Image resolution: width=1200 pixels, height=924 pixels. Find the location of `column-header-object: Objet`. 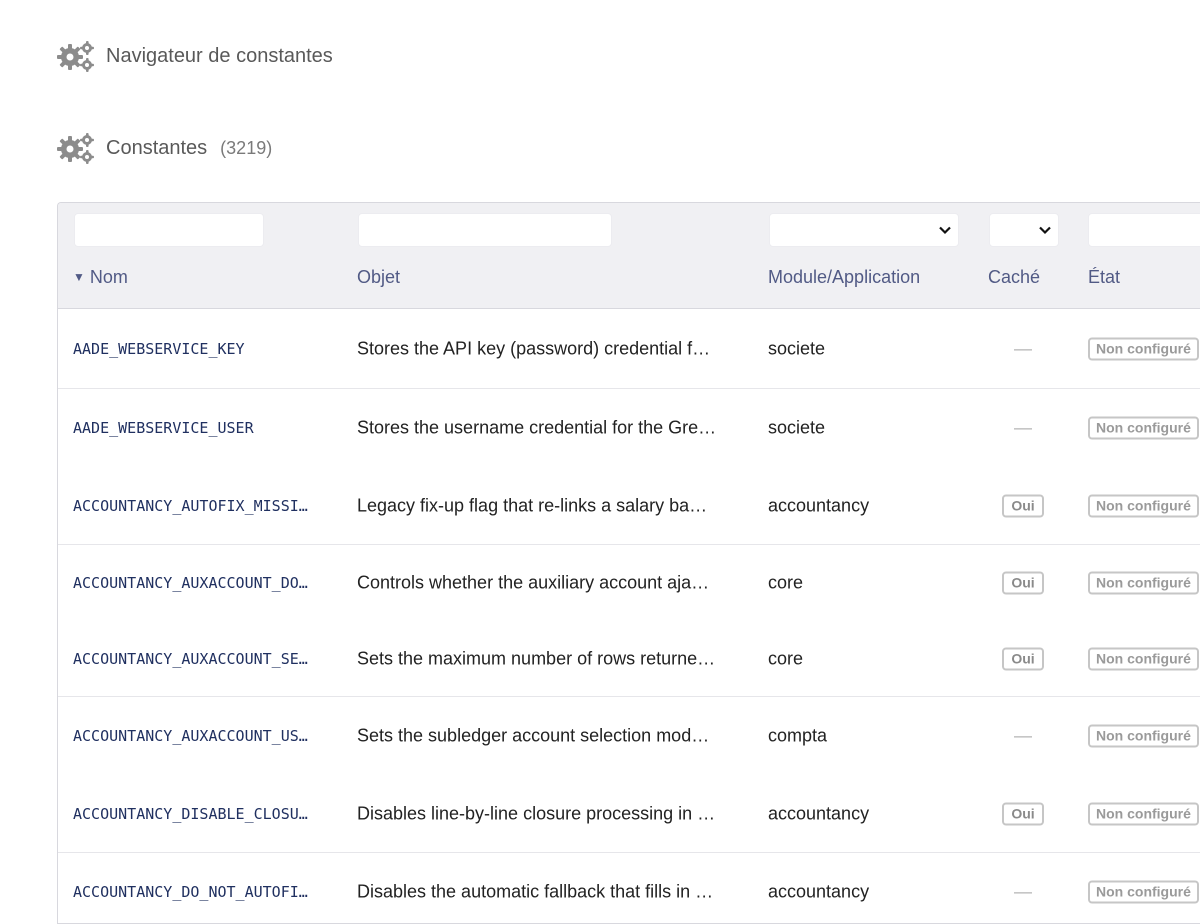

column-header-object: Objet is located at coordinates (378, 277).